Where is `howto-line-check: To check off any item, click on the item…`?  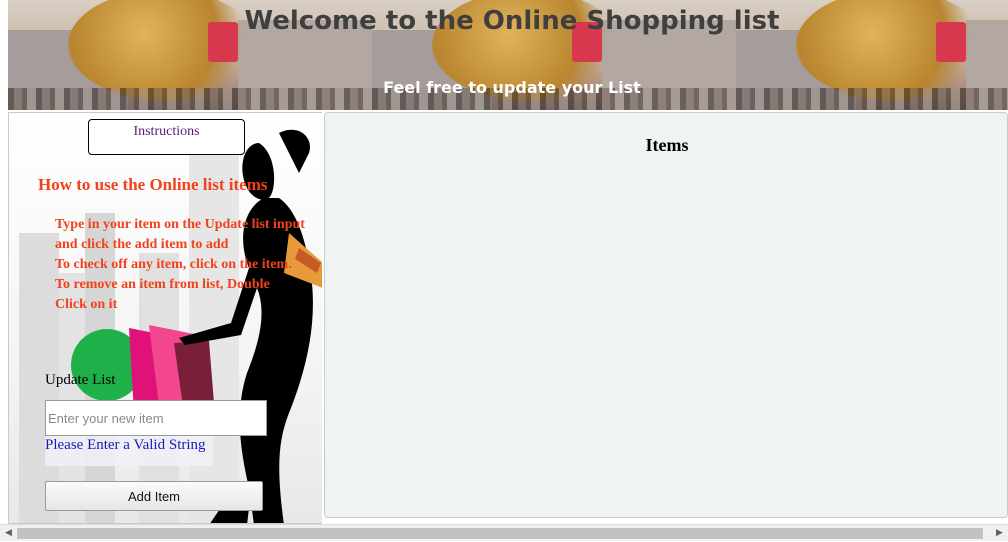
howto-line-check: To check off any item, click on the item… is located at coordinates (173, 264).